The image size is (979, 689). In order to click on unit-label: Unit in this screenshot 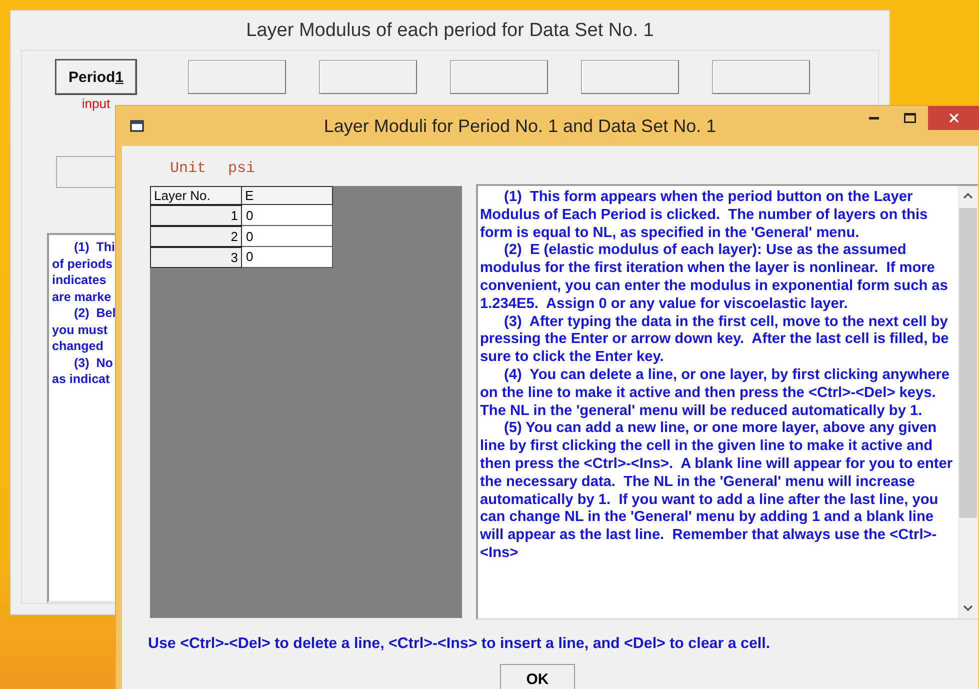, I will do `click(188, 169)`.